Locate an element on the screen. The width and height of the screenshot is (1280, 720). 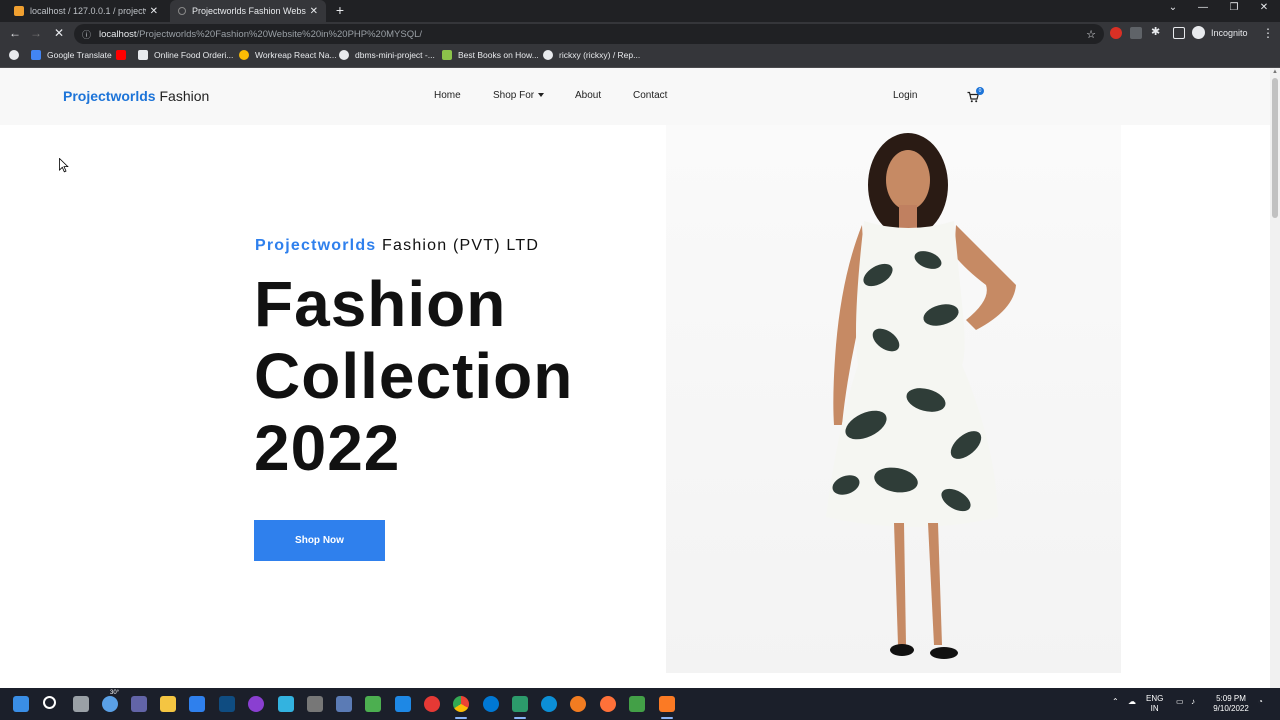
opera-icon is located at coordinates (432, 704).